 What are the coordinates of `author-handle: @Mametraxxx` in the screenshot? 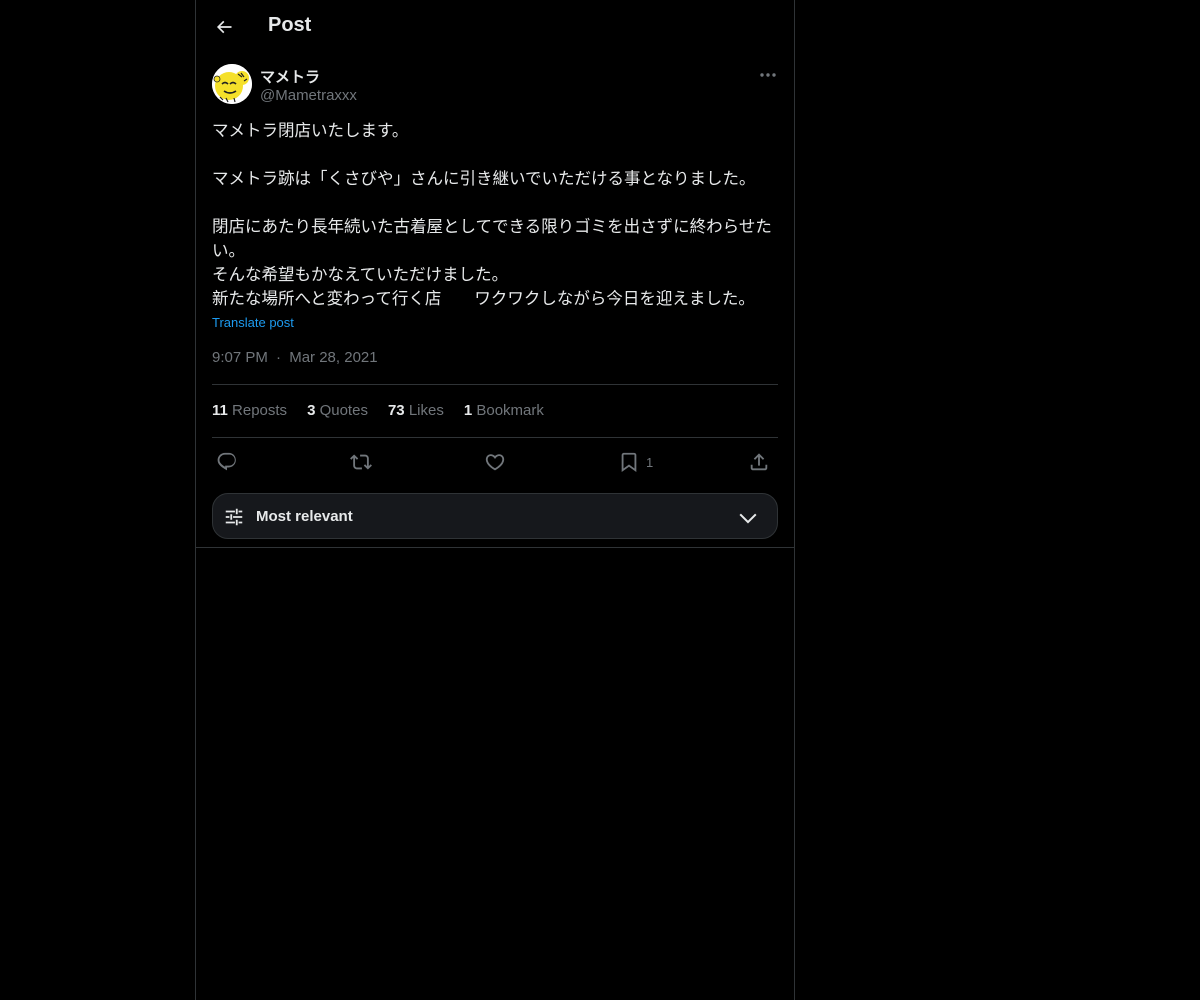 It's located at (308, 95).